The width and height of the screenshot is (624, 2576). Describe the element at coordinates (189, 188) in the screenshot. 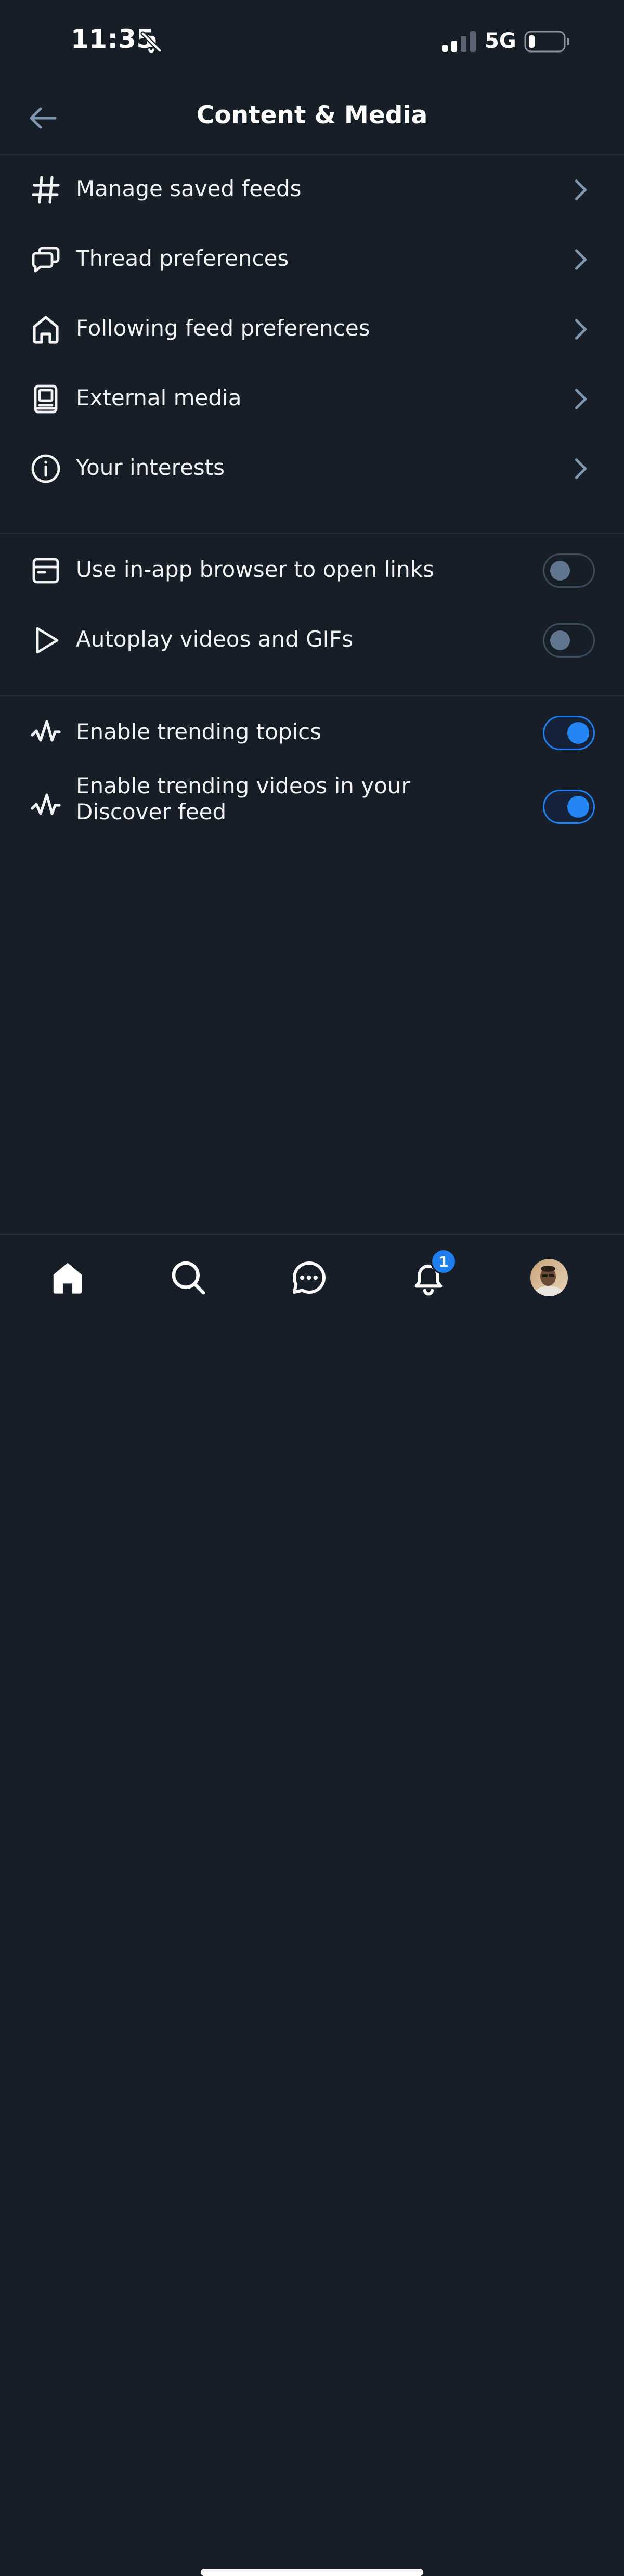

I see `row-label: Manage saved feeds` at that location.